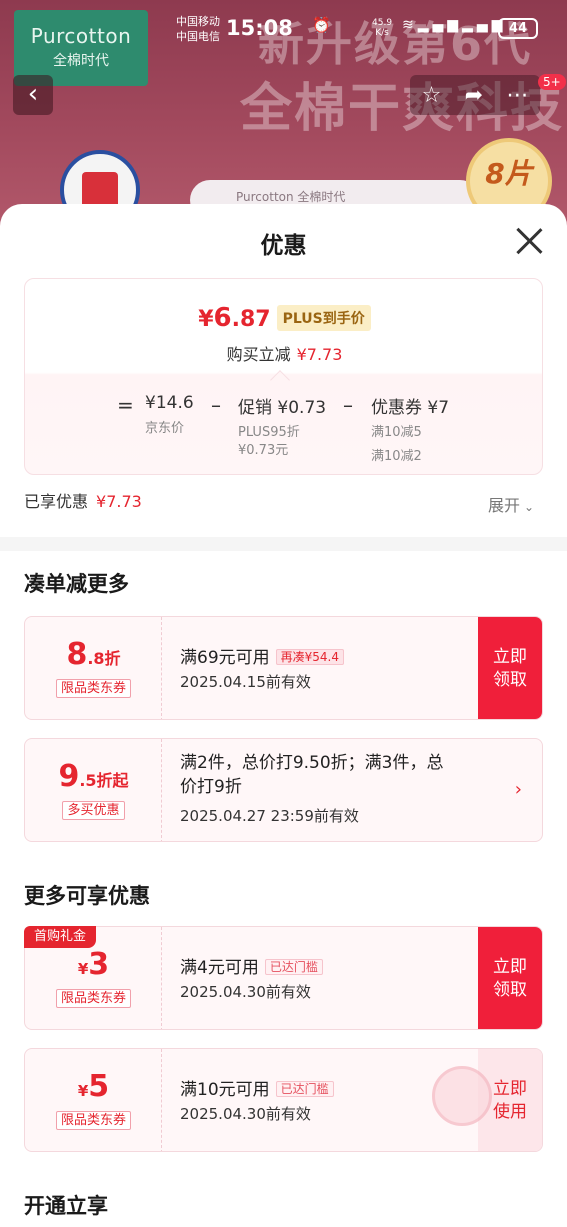 This screenshot has height=1227, width=567. Describe the element at coordinates (269, 432) in the screenshot. I see `promo-sub-1: PLUS95折` at that location.